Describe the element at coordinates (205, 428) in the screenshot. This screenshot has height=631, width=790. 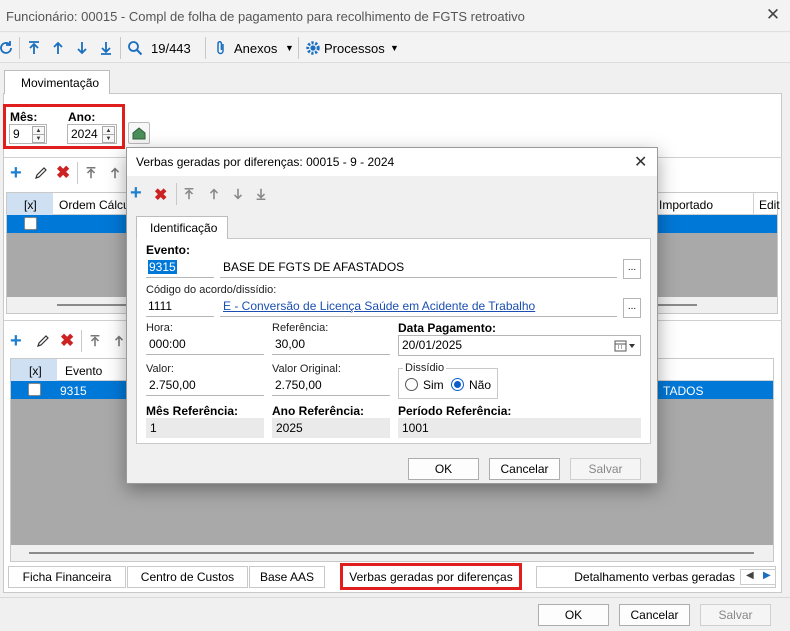
I see `mes-referencia-value: 1` at that location.